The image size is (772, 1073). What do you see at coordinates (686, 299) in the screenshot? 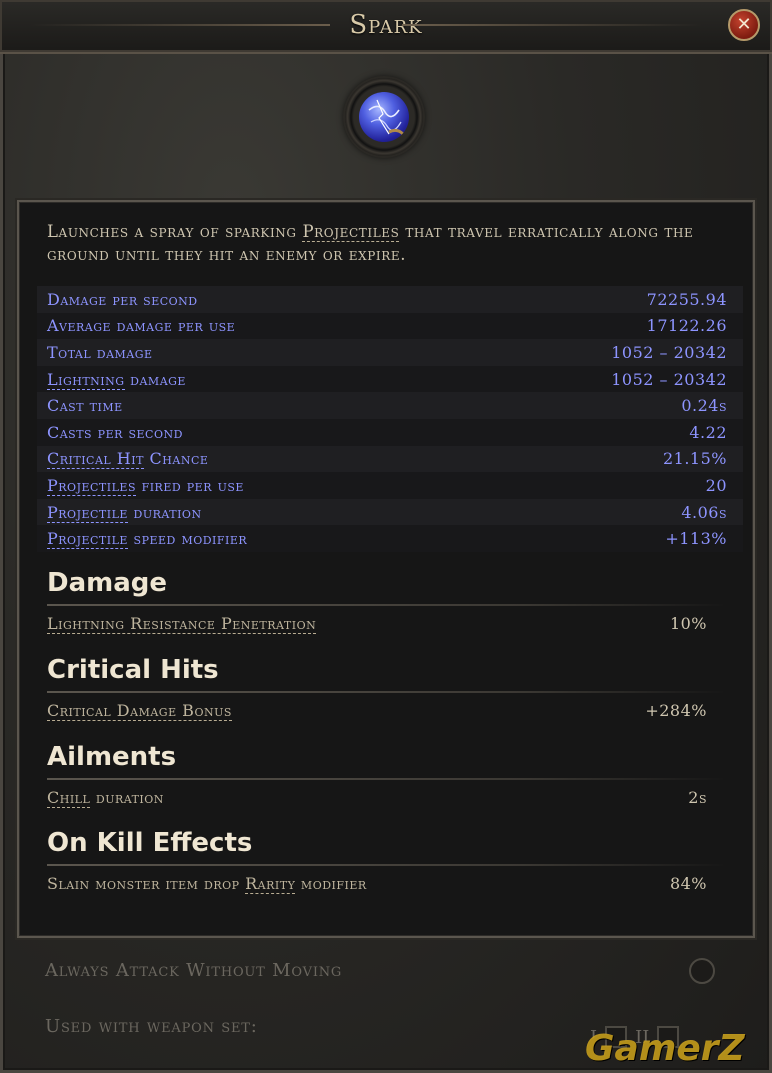
I see `stat-value: 72255.94` at bounding box center [686, 299].